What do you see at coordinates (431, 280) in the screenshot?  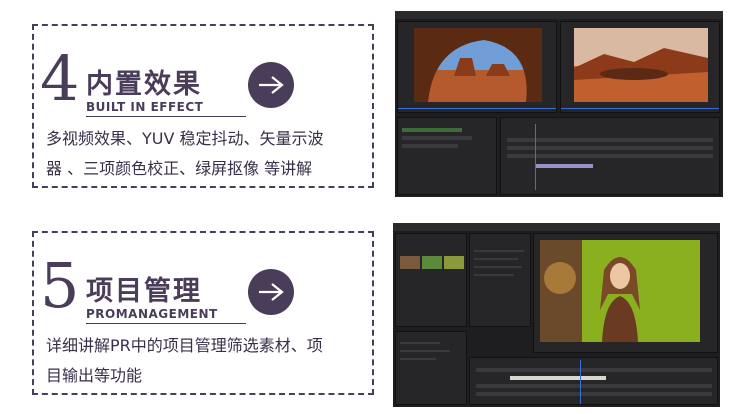 I see `media-bin-panel` at bounding box center [431, 280].